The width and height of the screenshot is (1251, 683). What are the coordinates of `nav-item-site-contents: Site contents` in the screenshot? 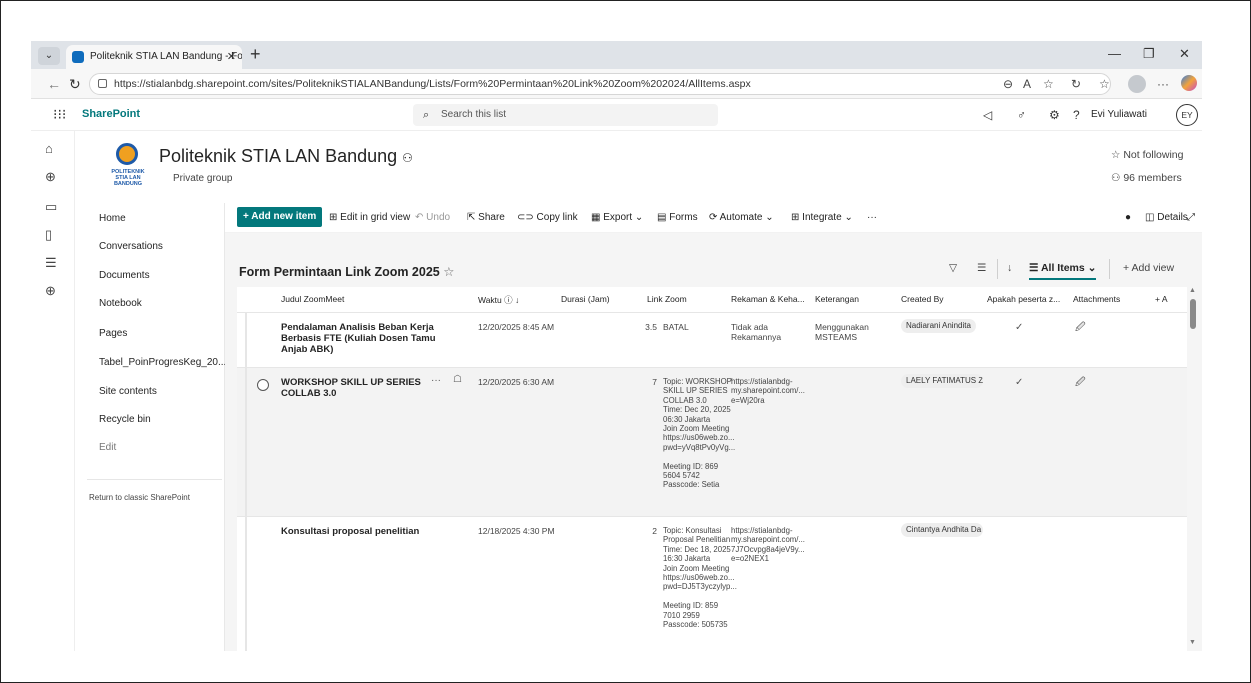 It's located at (128, 391).